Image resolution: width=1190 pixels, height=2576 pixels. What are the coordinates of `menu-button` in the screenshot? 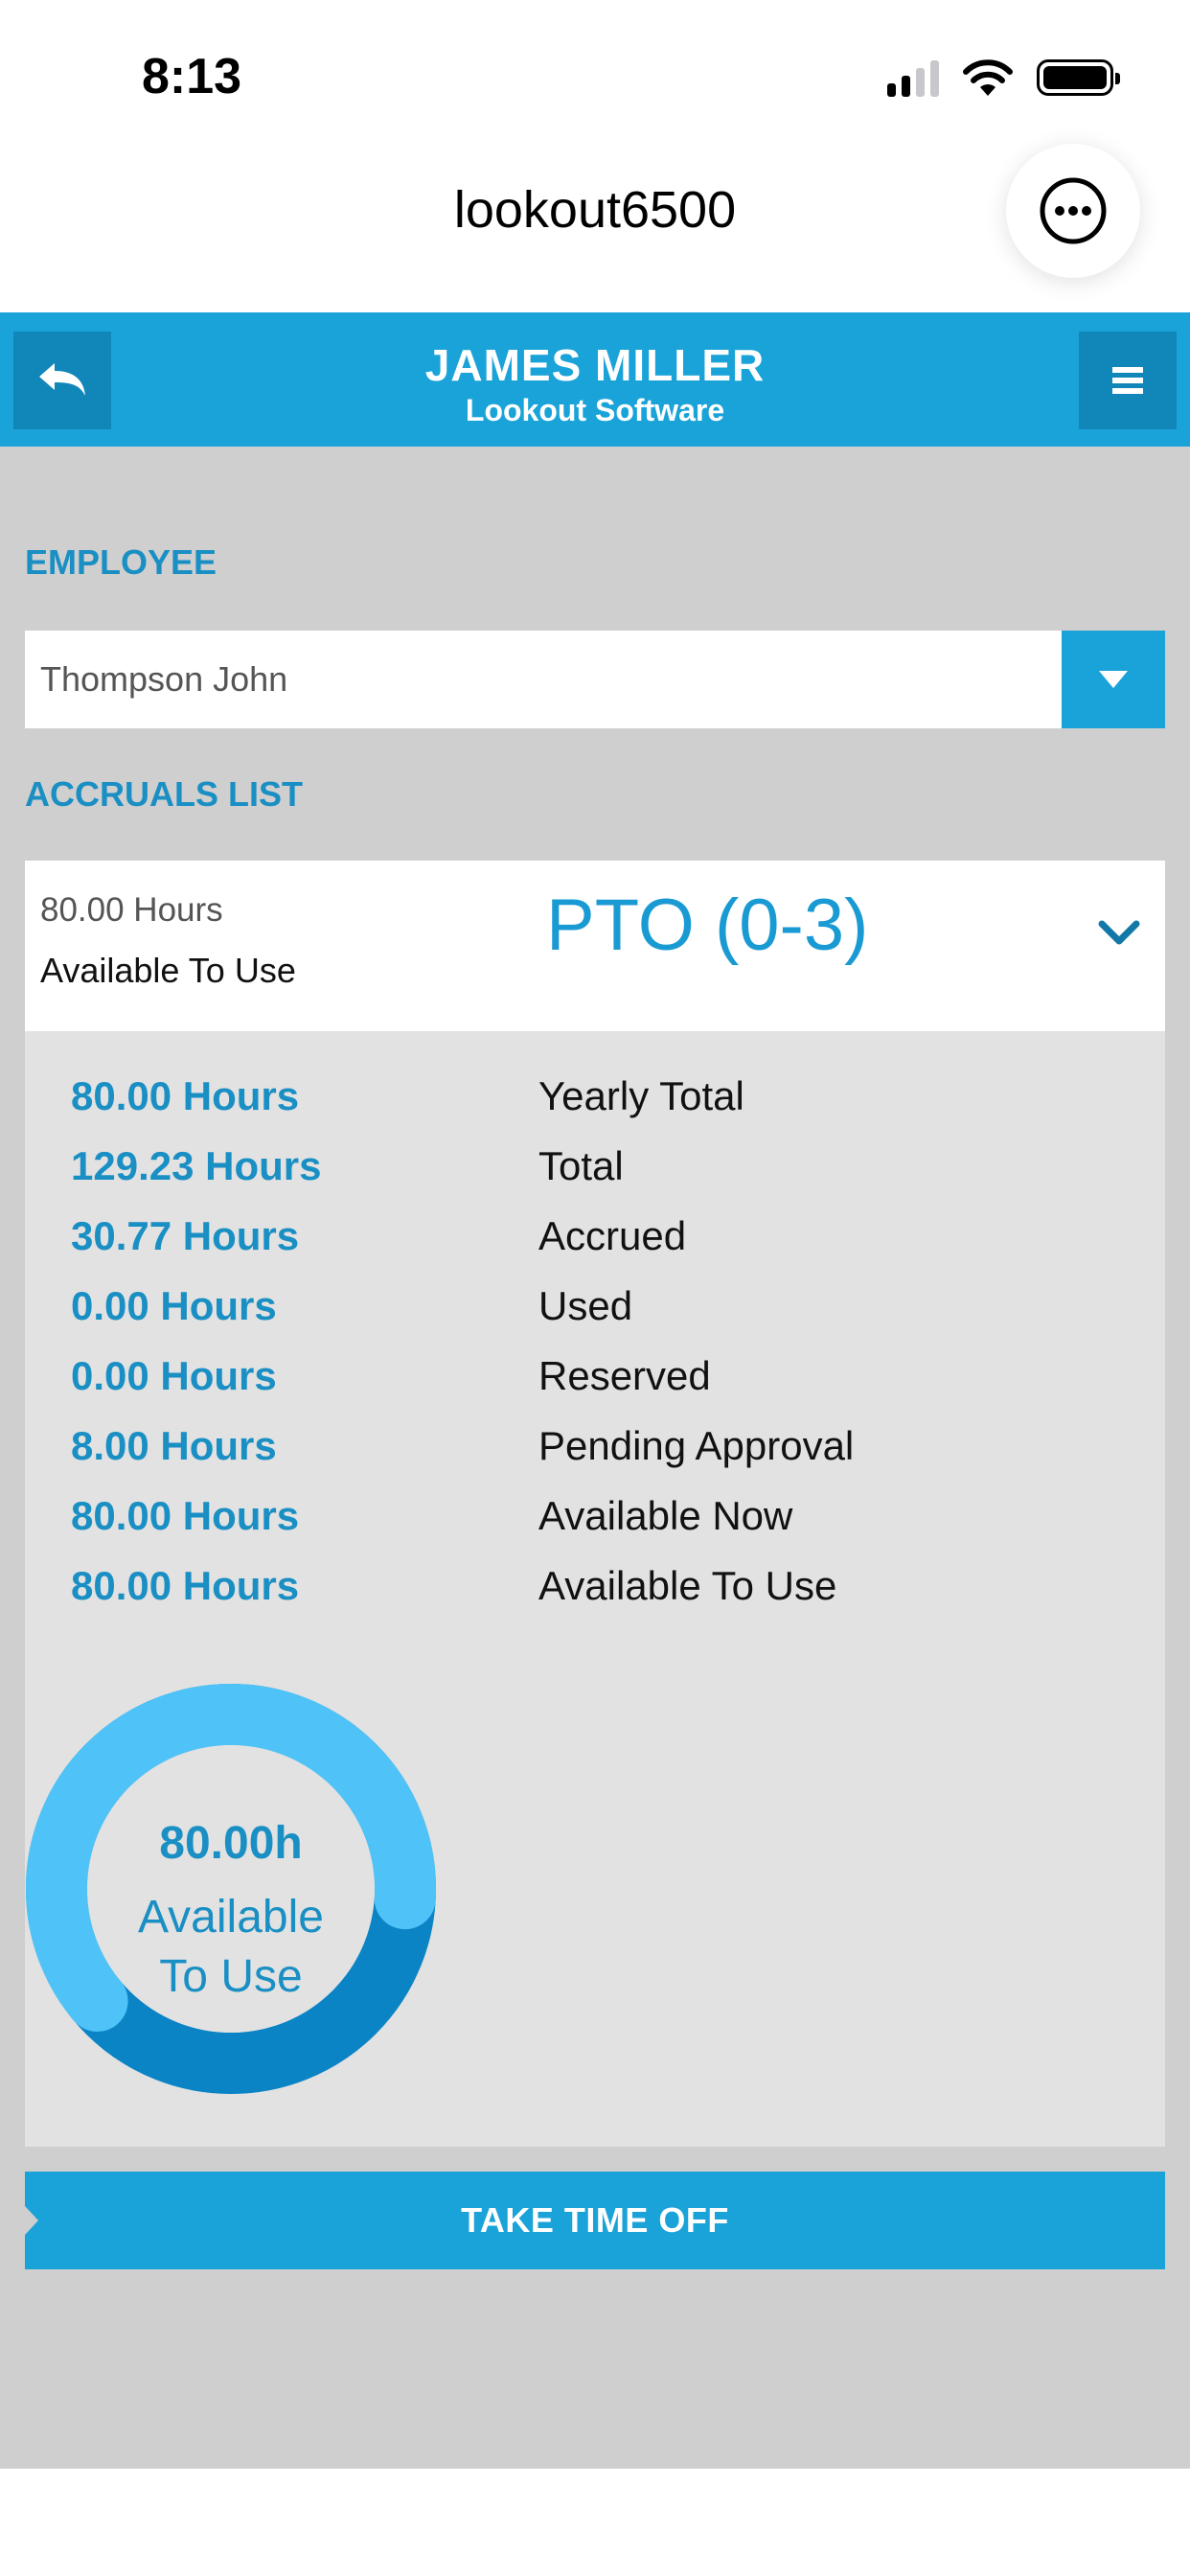 It's located at (1128, 380).